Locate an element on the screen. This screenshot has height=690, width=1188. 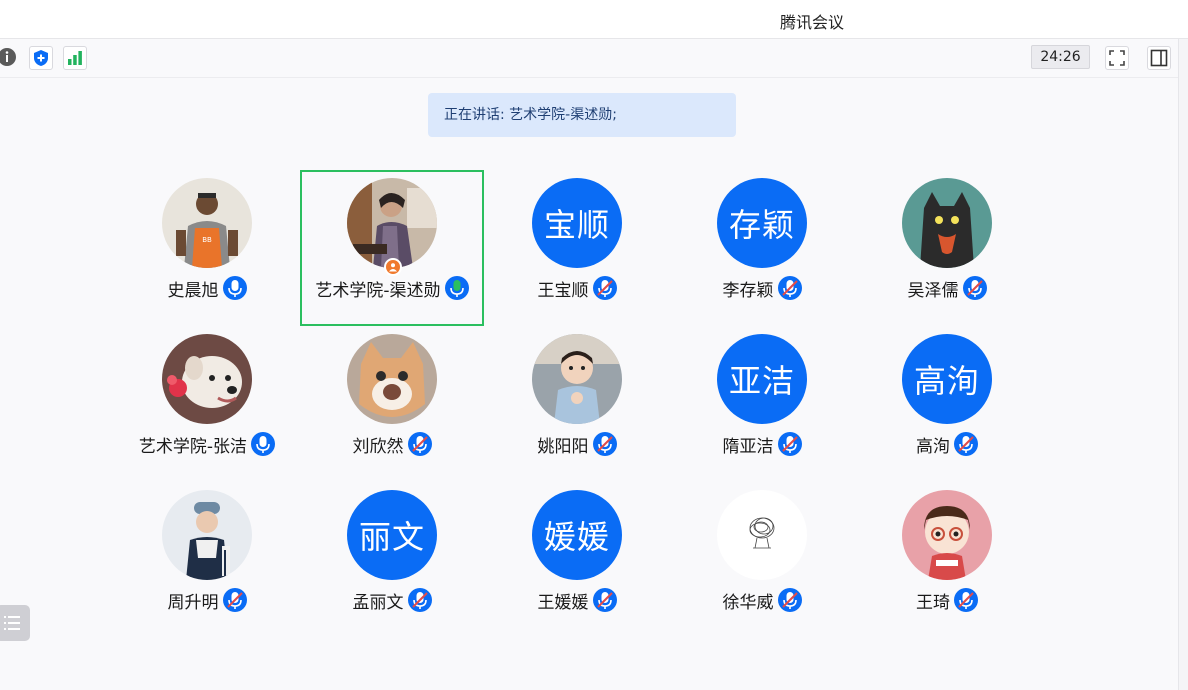
security-shield-icon is located at coordinates (41, 58).